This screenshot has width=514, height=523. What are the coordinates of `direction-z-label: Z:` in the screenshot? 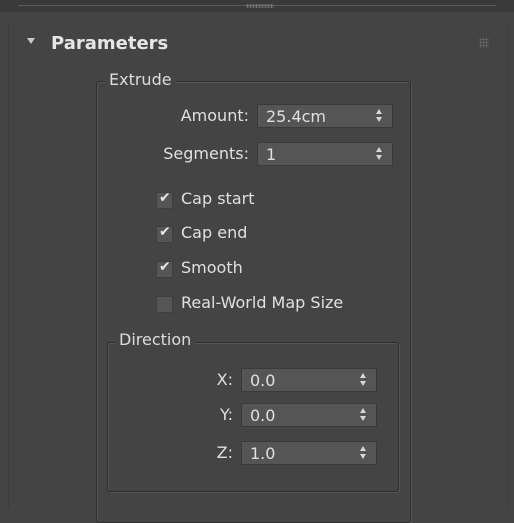 It's located at (224, 452).